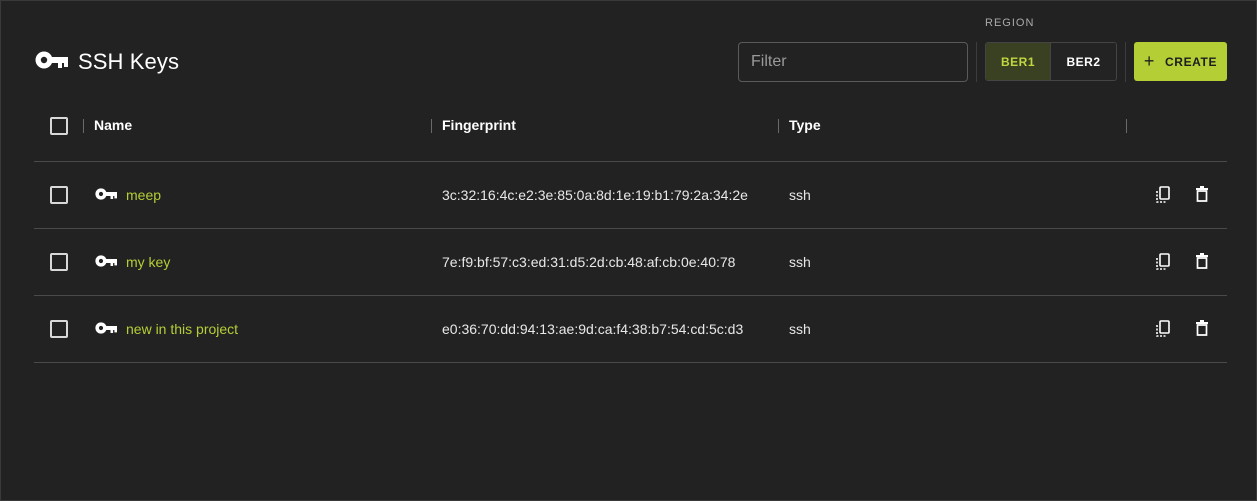 The image size is (1257, 501). What do you see at coordinates (148, 262) in the screenshot?
I see `key-name-link: my key` at bounding box center [148, 262].